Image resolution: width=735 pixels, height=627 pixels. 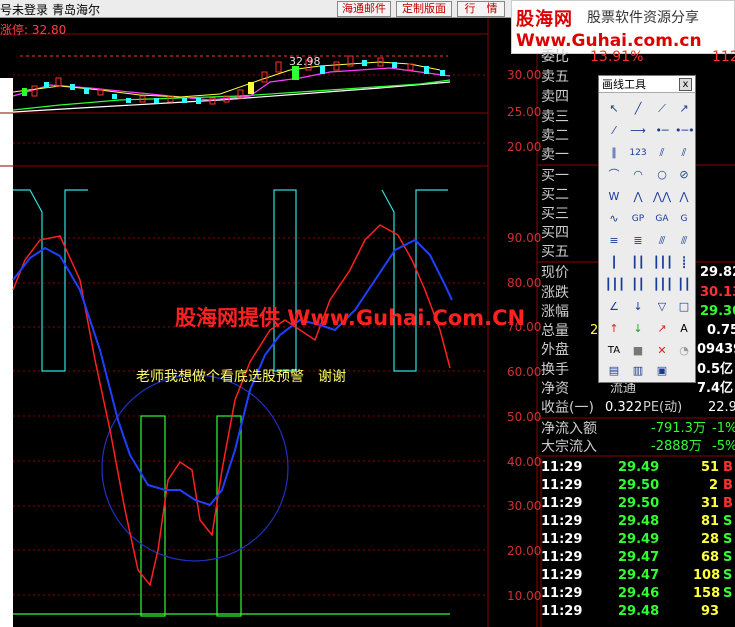 I want to click on stat-value: 7.4亿, so click(x=715, y=388).